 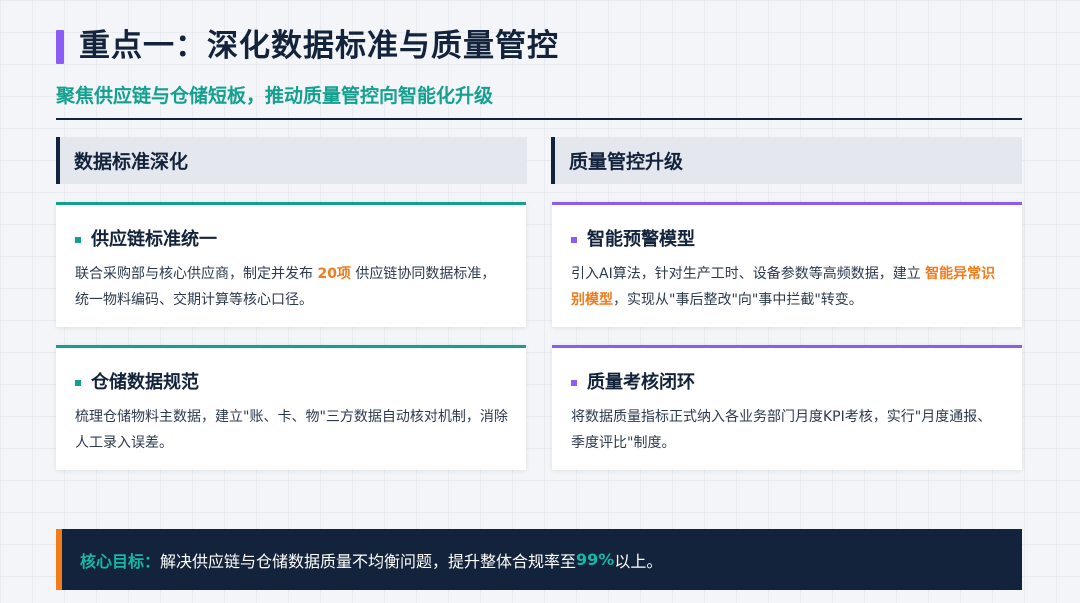 What do you see at coordinates (291, 240) in the screenshot?
I see `card-title-row: 供应链标准统一` at bounding box center [291, 240].